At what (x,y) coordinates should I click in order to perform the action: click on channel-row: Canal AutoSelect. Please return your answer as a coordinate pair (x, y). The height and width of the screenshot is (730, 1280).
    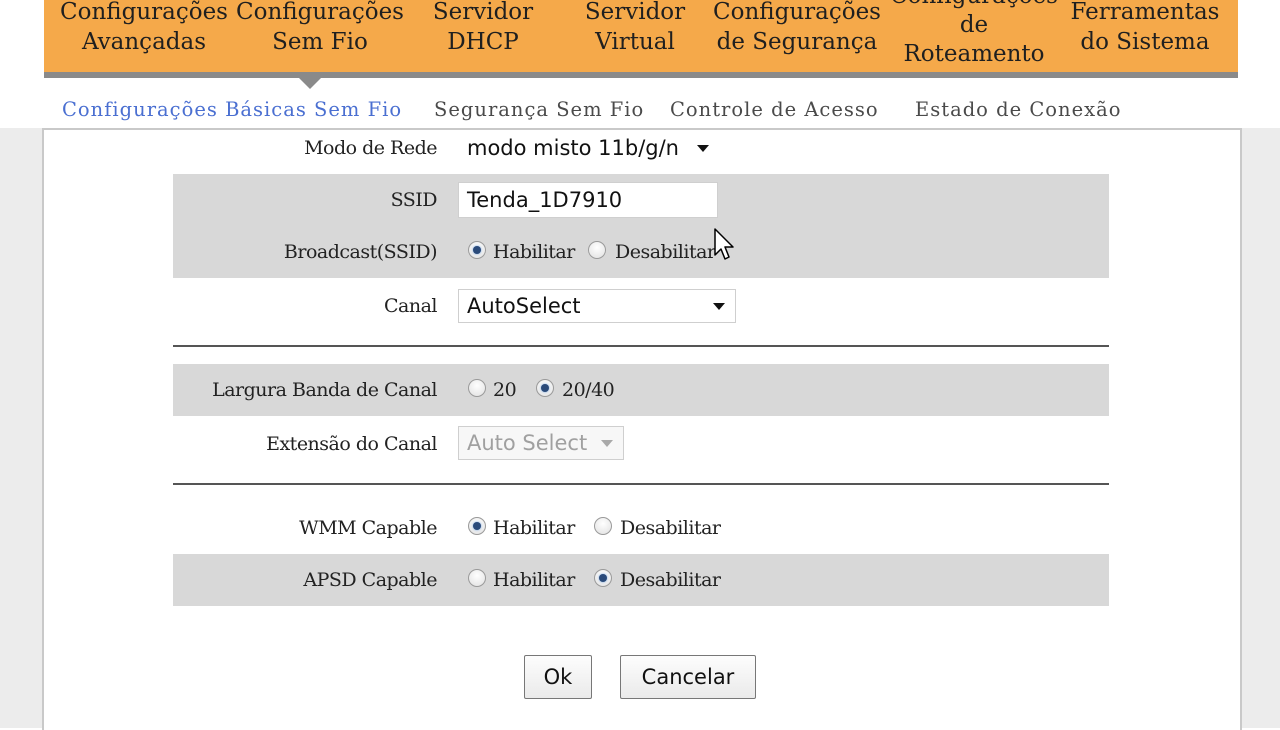
    Looking at the image, I should click on (641, 306).